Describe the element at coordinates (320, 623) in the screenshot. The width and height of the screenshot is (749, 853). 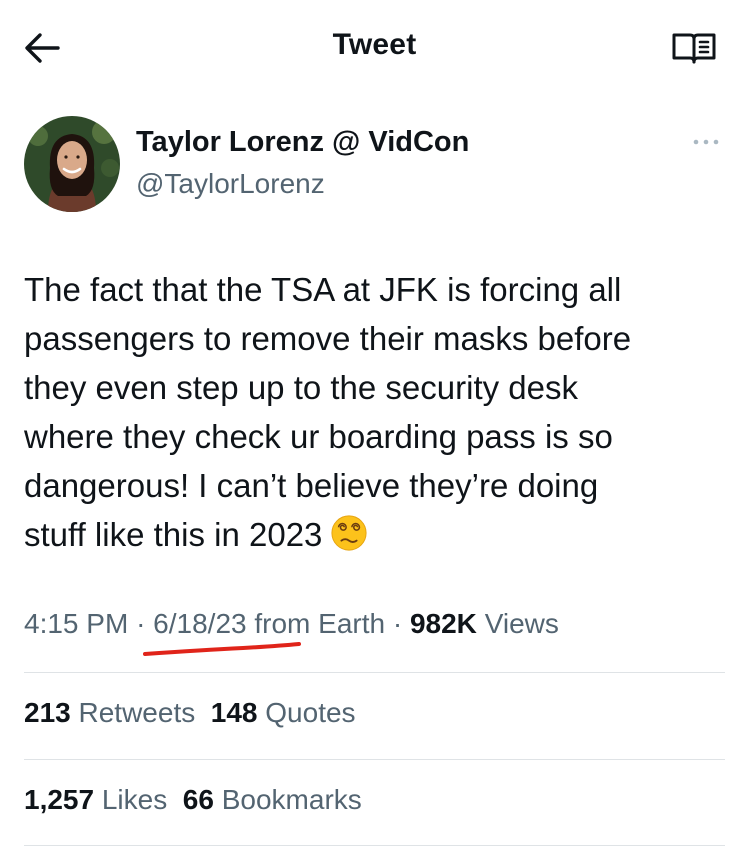
I see `tweet-source: from Earth` at that location.